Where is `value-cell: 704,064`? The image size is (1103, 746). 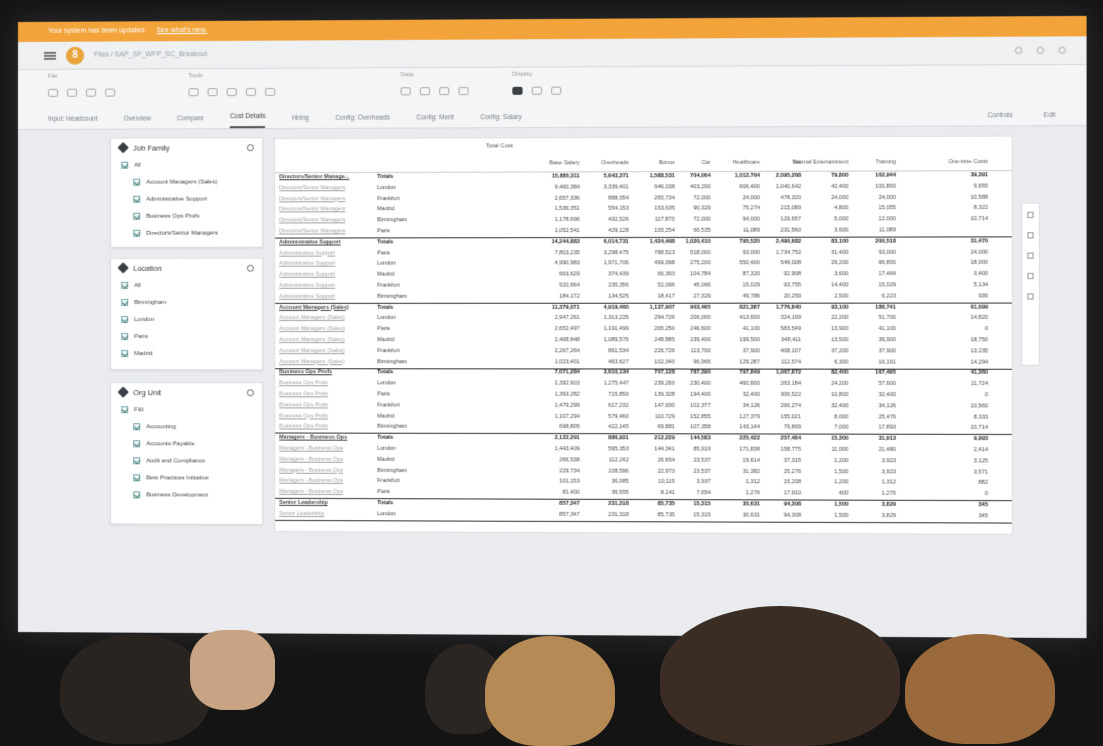
value-cell: 704,064 is located at coordinates (693, 176).